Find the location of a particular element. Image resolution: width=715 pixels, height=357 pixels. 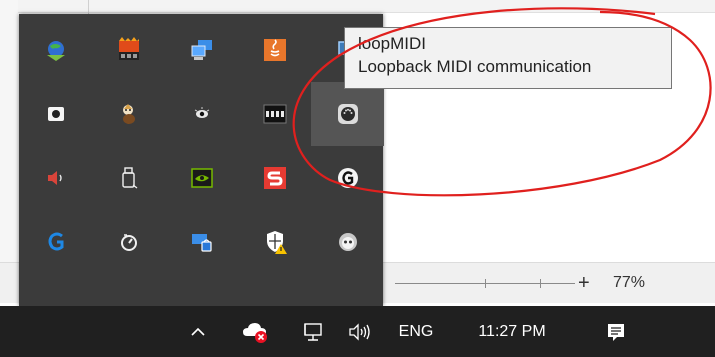

record-icon is located at coordinates (55, 114).